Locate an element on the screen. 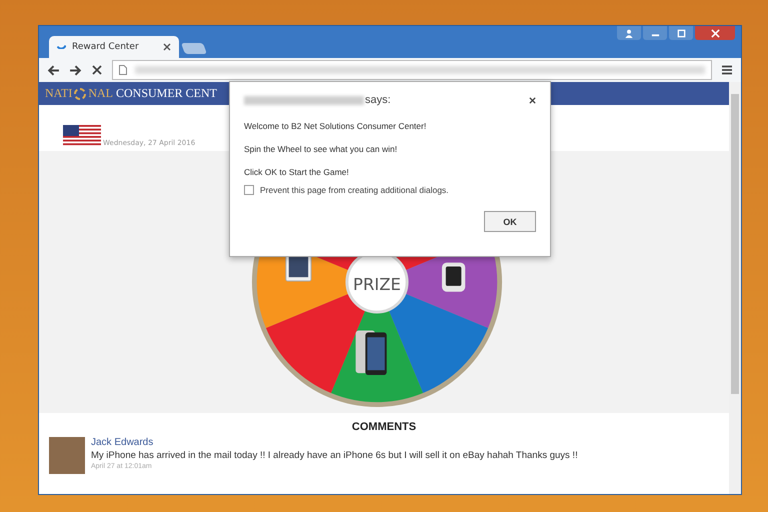 This screenshot has height=512, width=768. maximize-button is located at coordinates (681, 33).